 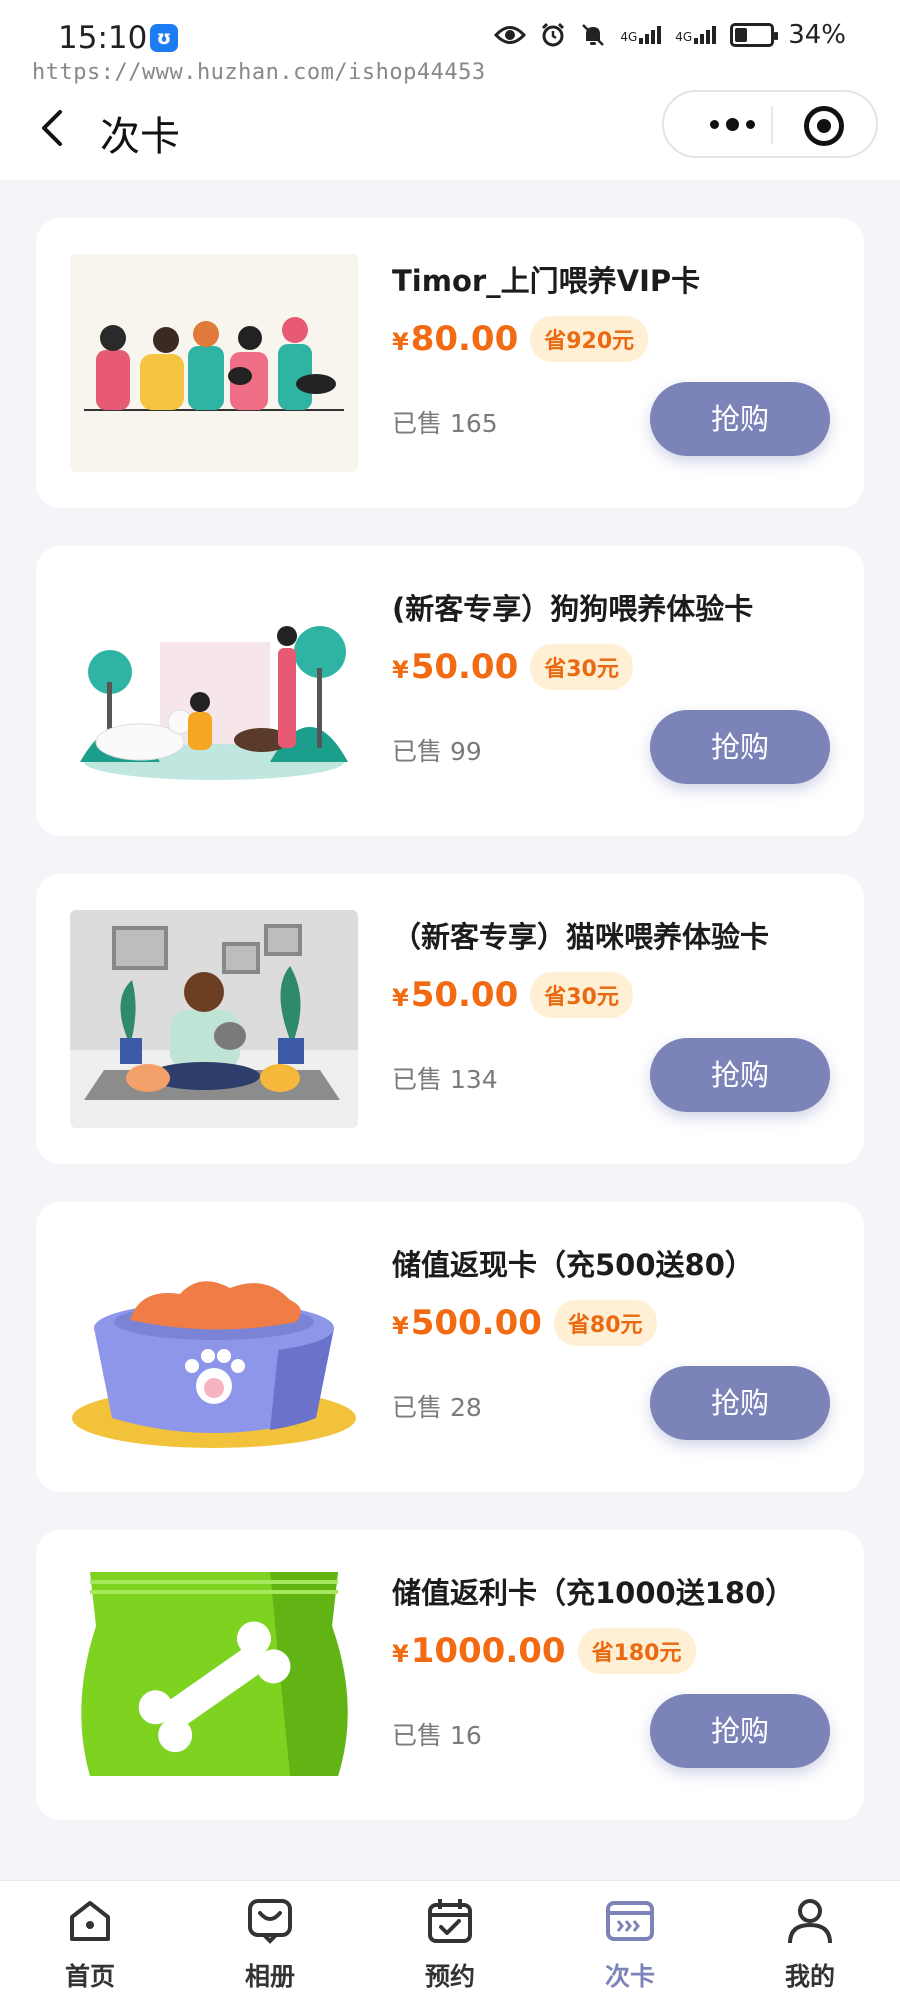 I want to click on card-title: （新客专享）猫咪喂养体验卡, so click(x=581, y=937).